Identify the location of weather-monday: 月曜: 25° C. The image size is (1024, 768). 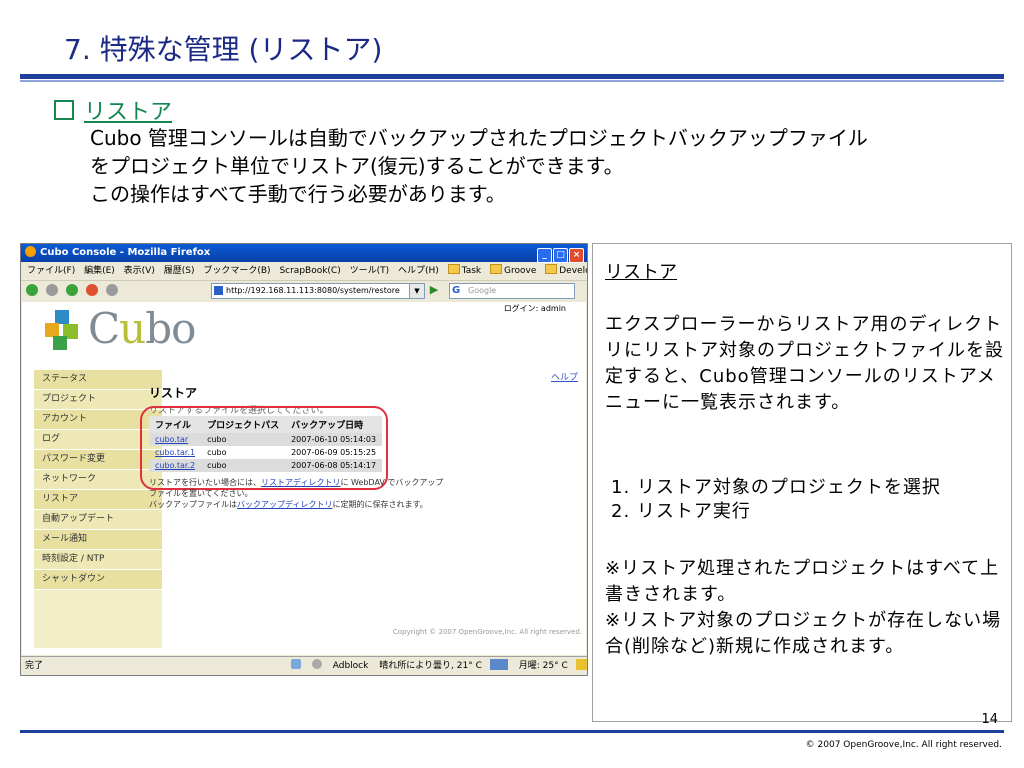
(543, 666).